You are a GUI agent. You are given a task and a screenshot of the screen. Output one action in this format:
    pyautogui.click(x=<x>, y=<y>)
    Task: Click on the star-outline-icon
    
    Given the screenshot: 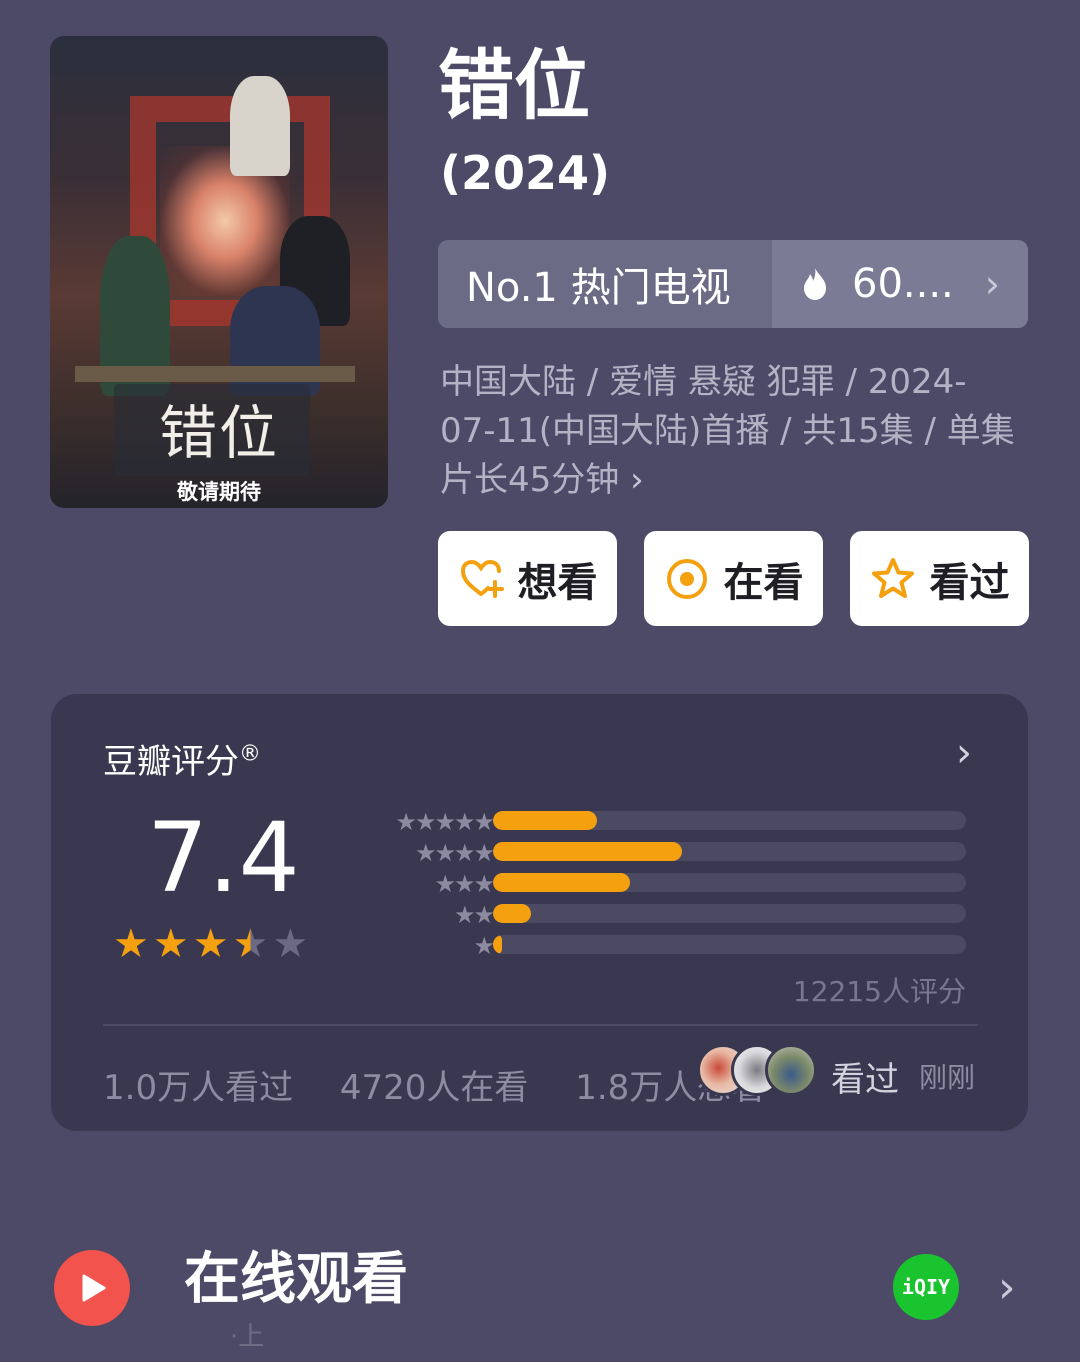 What is the action you would take?
    pyautogui.click(x=892, y=577)
    